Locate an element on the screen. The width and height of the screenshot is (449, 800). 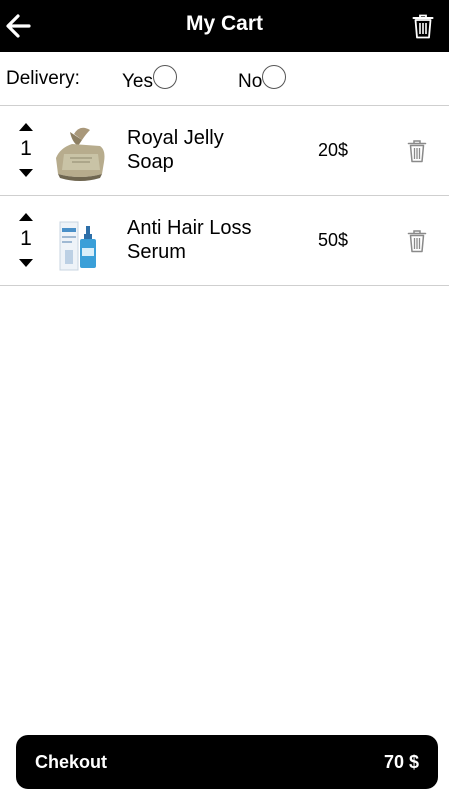
delivery-no-radio is located at coordinates (274, 77).